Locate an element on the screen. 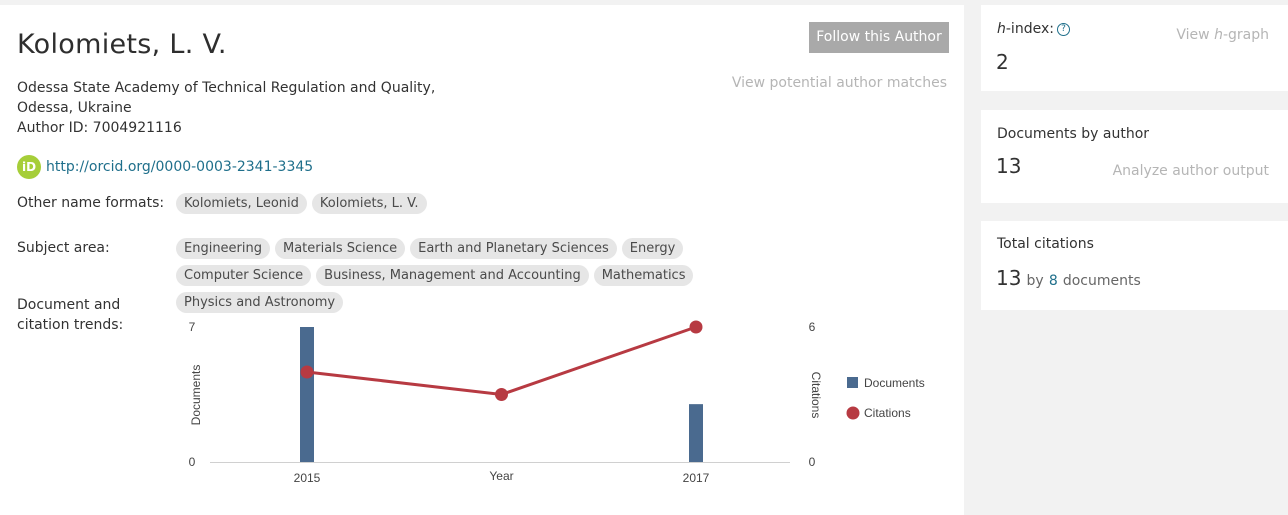  subject-tag: Computer Science is located at coordinates (244, 275).